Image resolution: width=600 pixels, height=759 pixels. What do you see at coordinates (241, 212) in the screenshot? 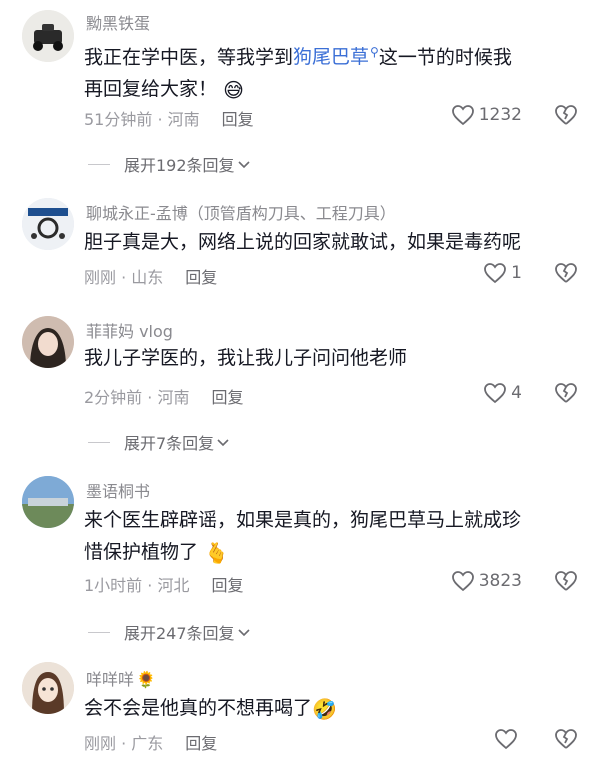
I see `username: 聊城永正-孟博（顶管盾构刀具、工程刀具）` at bounding box center [241, 212].